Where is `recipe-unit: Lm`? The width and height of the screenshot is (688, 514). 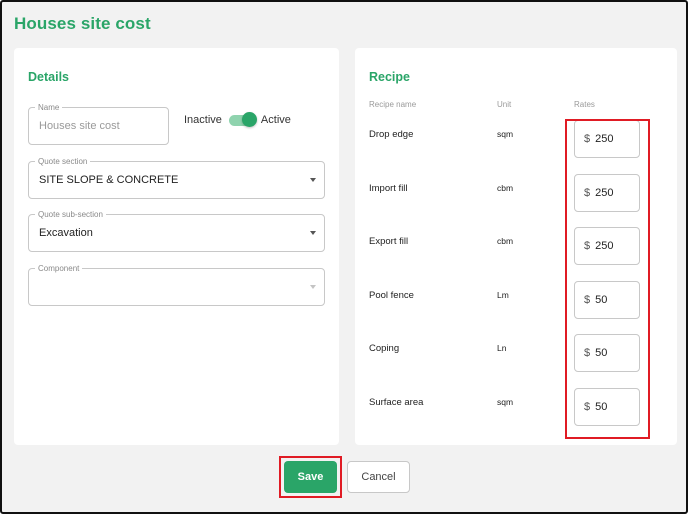 recipe-unit: Lm is located at coordinates (503, 294).